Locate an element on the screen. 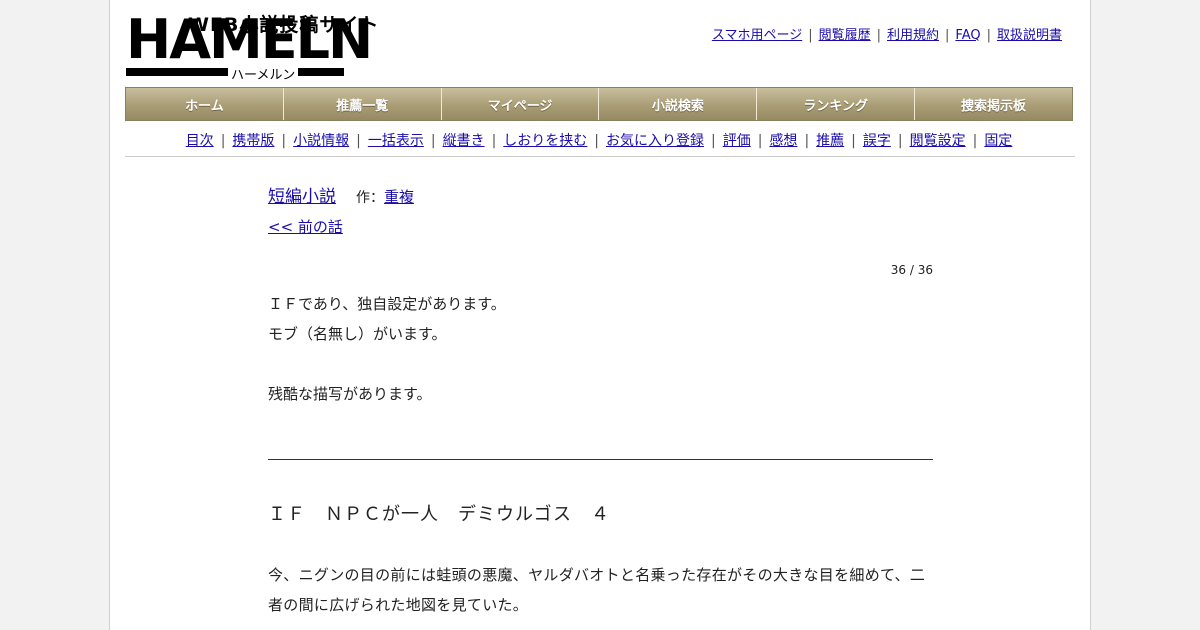 The image size is (1200, 630). review-link: 感想 is located at coordinates (783, 141).